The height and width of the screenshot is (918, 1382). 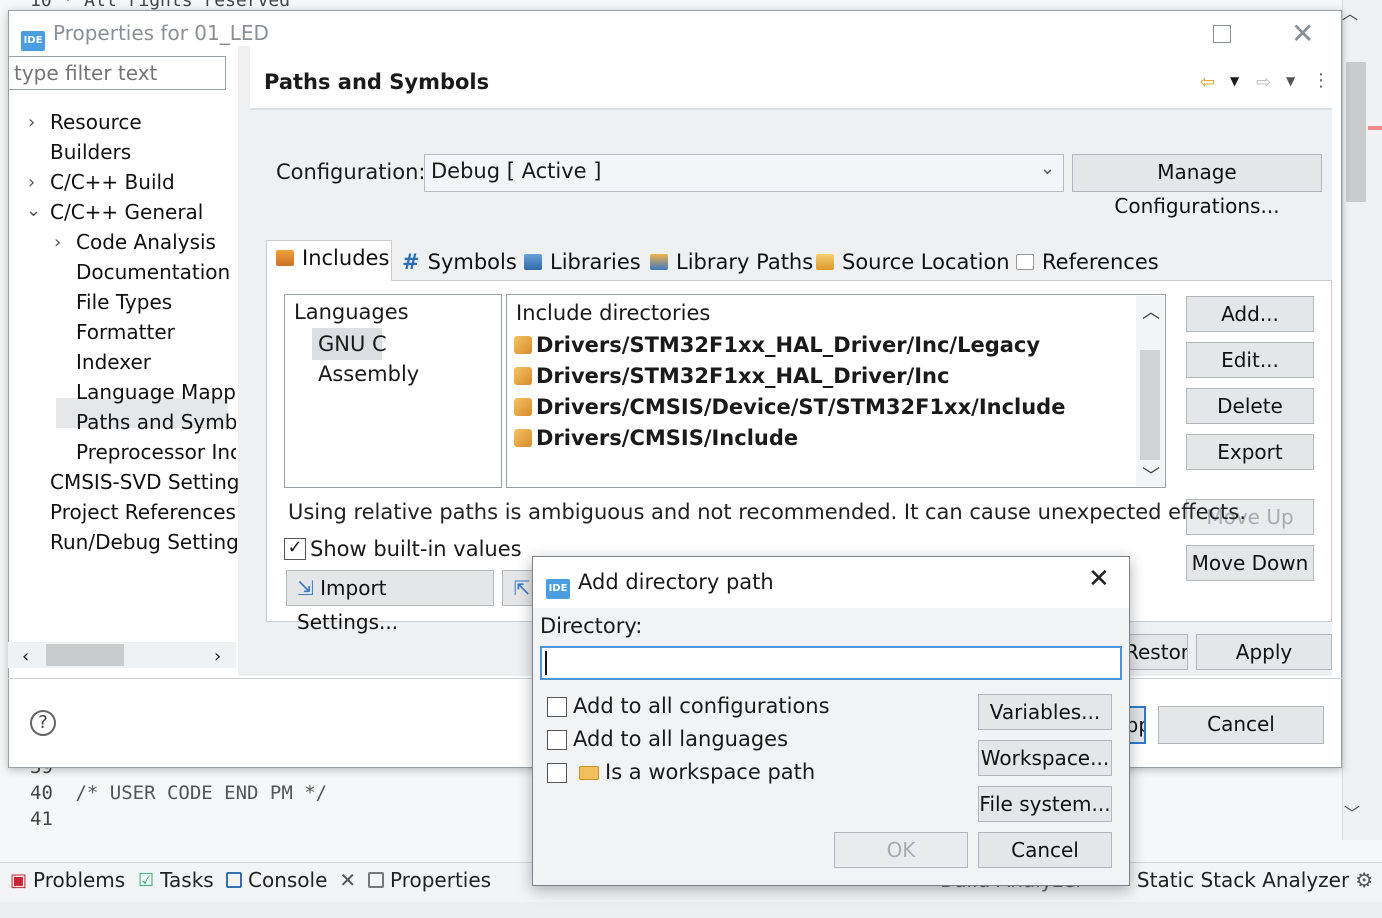 What do you see at coordinates (1321, 80) in the screenshot?
I see `view-menu-icon: ⋮` at bounding box center [1321, 80].